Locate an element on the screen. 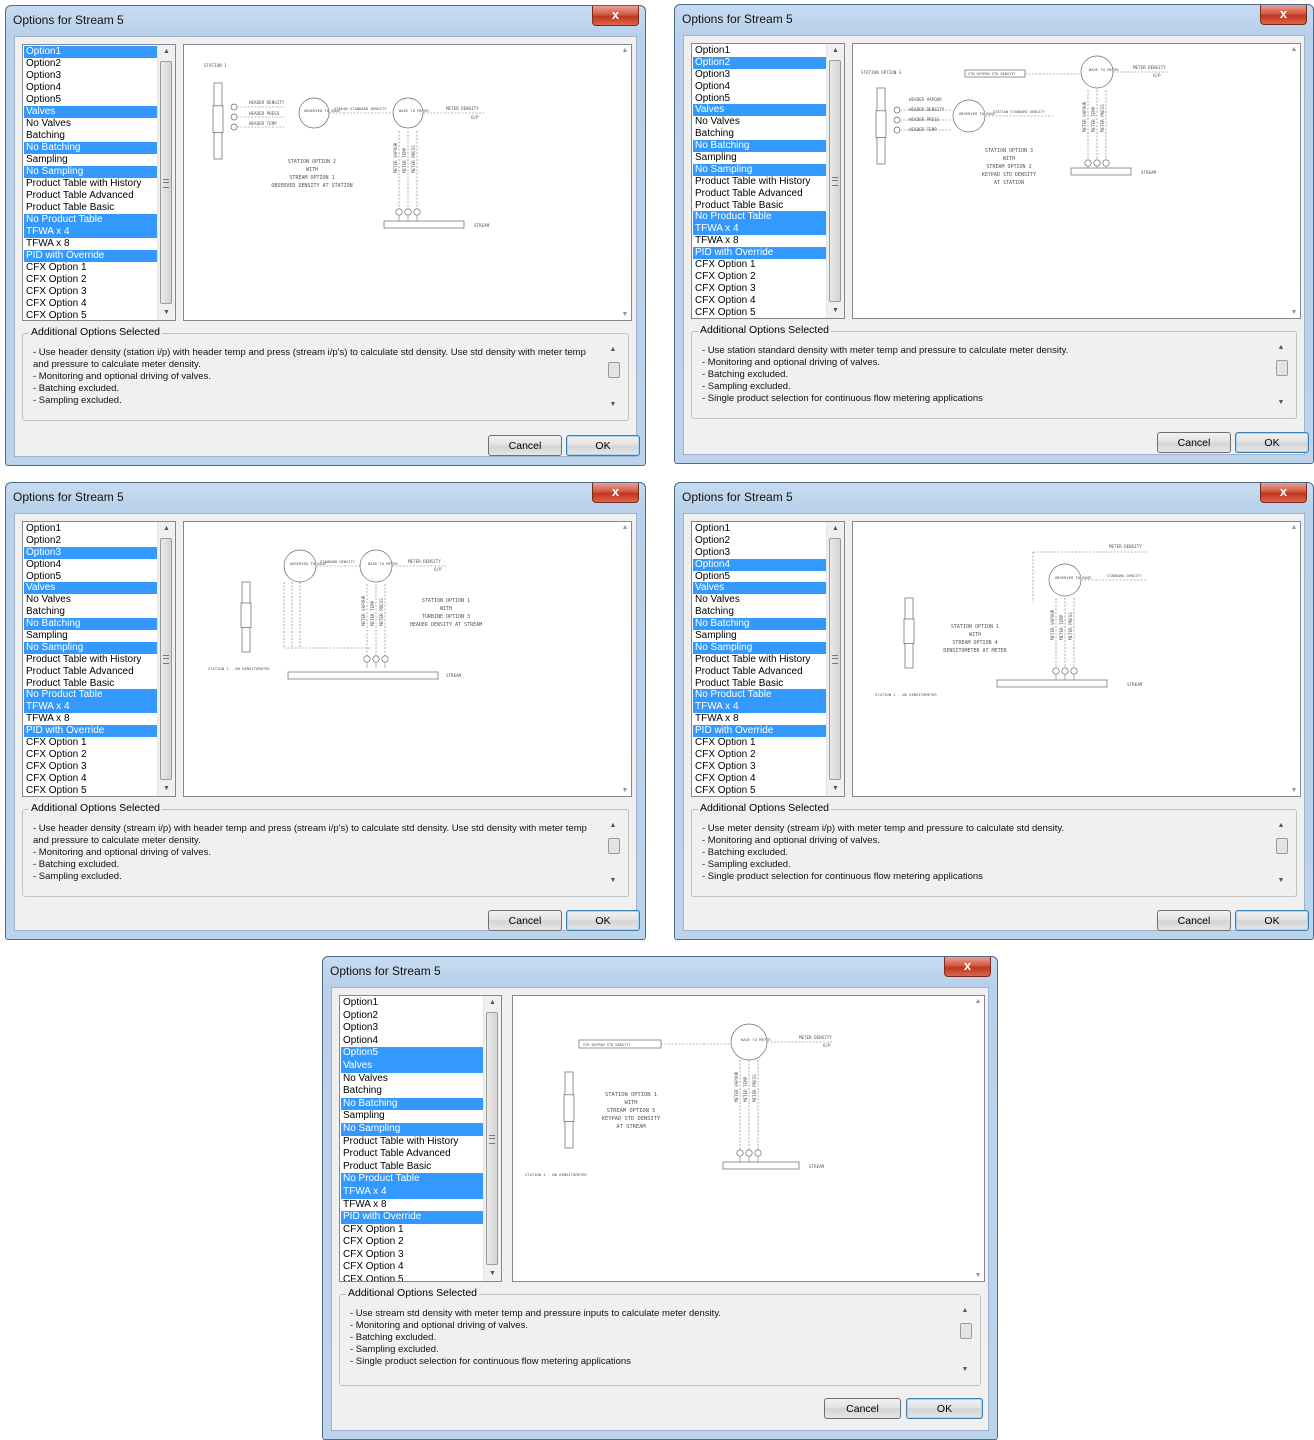 The image size is (1314, 1440). option-item: Product Table Basic is located at coordinates (90, 684).